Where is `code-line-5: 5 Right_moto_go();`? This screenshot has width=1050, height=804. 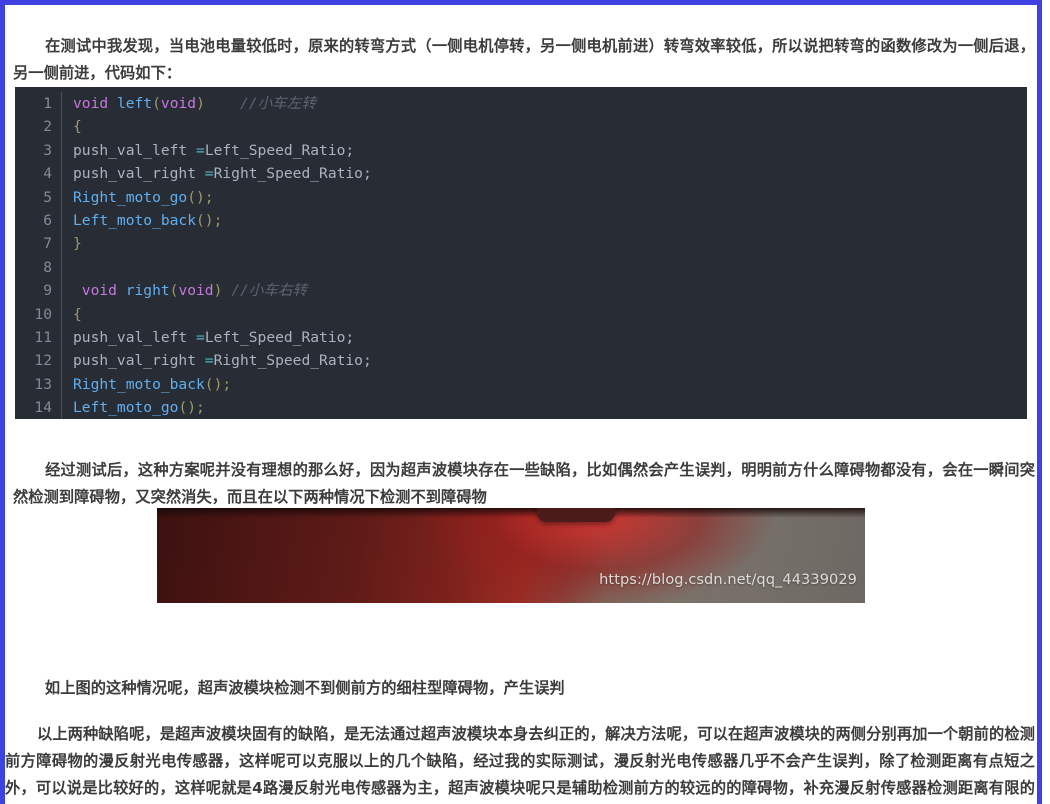 code-line-5: 5 Right_moto_go(); is located at coordinates (521, 197).